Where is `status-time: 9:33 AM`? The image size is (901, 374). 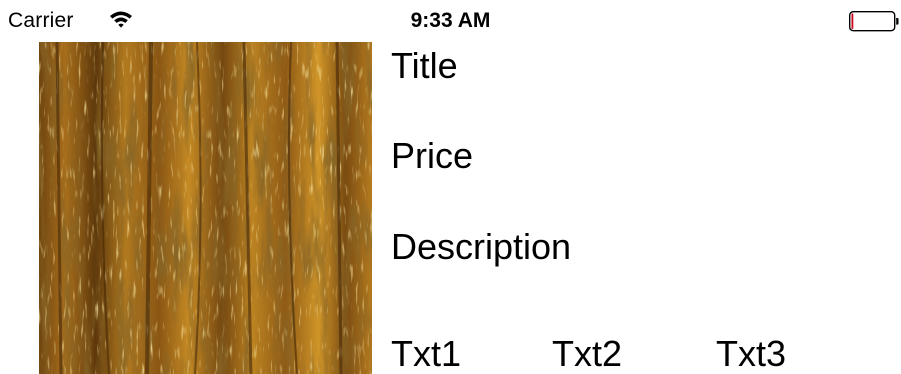
status-time: 9:33 AM is located at coordinates (450, 20).